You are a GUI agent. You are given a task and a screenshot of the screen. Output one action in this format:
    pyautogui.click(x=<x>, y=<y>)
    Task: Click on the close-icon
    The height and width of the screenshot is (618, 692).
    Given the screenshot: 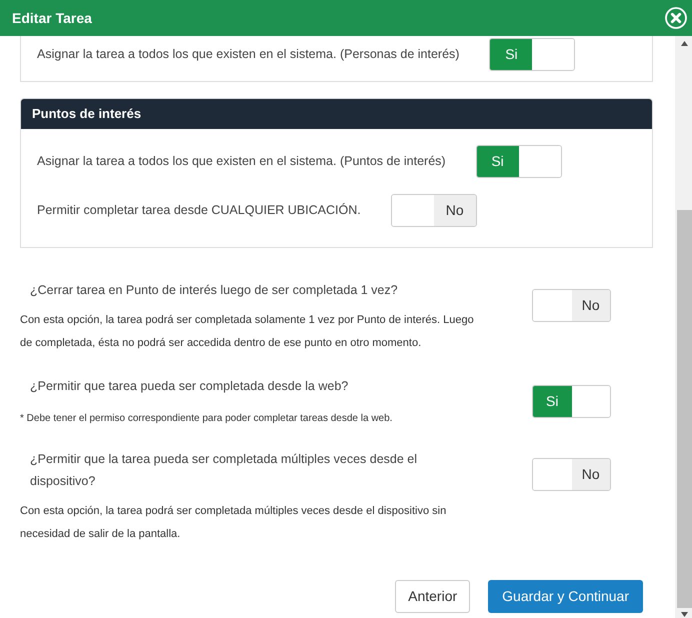 What is the action you would take?
    pyautogui.click(x=676, y=18)
    